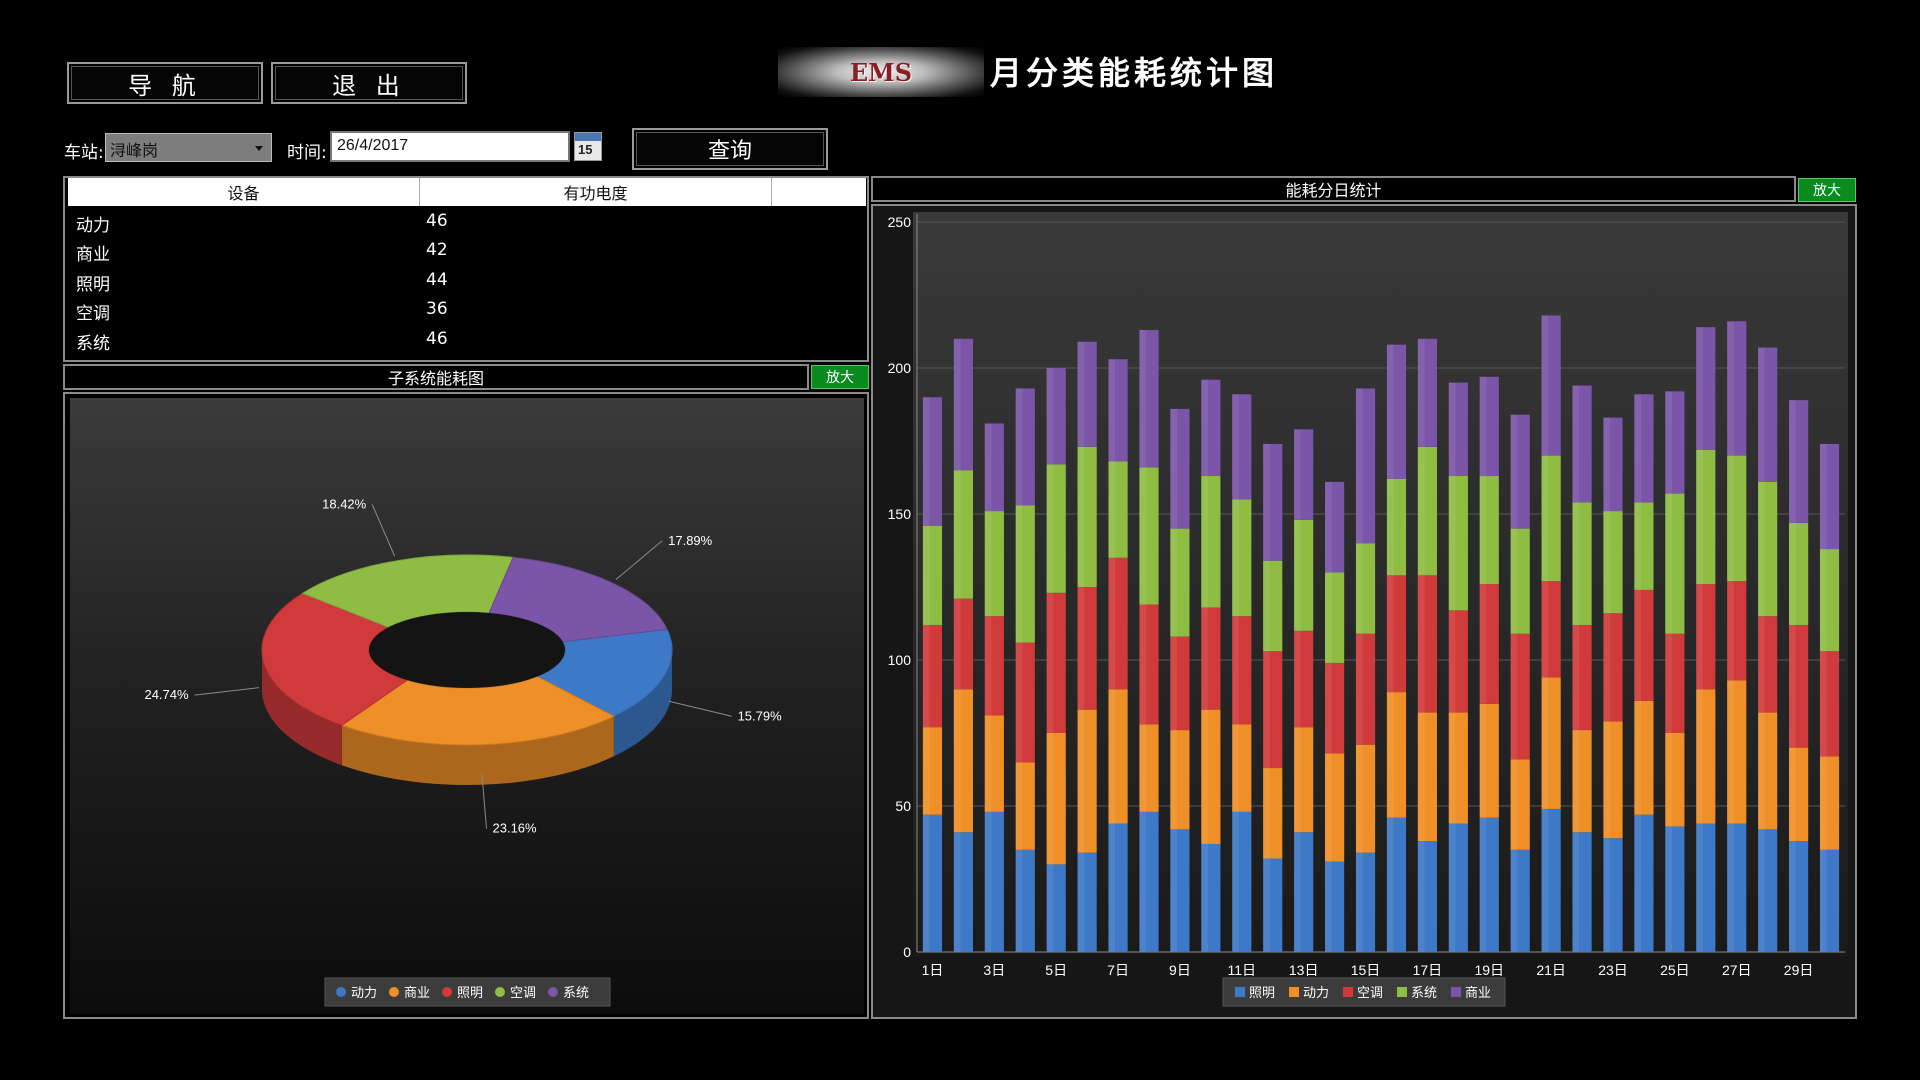 The width and height of the screenshot is (1920, 1080). Describe the element at coordinates (1489, 970) in the screenshot. I see `x-tick-label: 19日` at that location.